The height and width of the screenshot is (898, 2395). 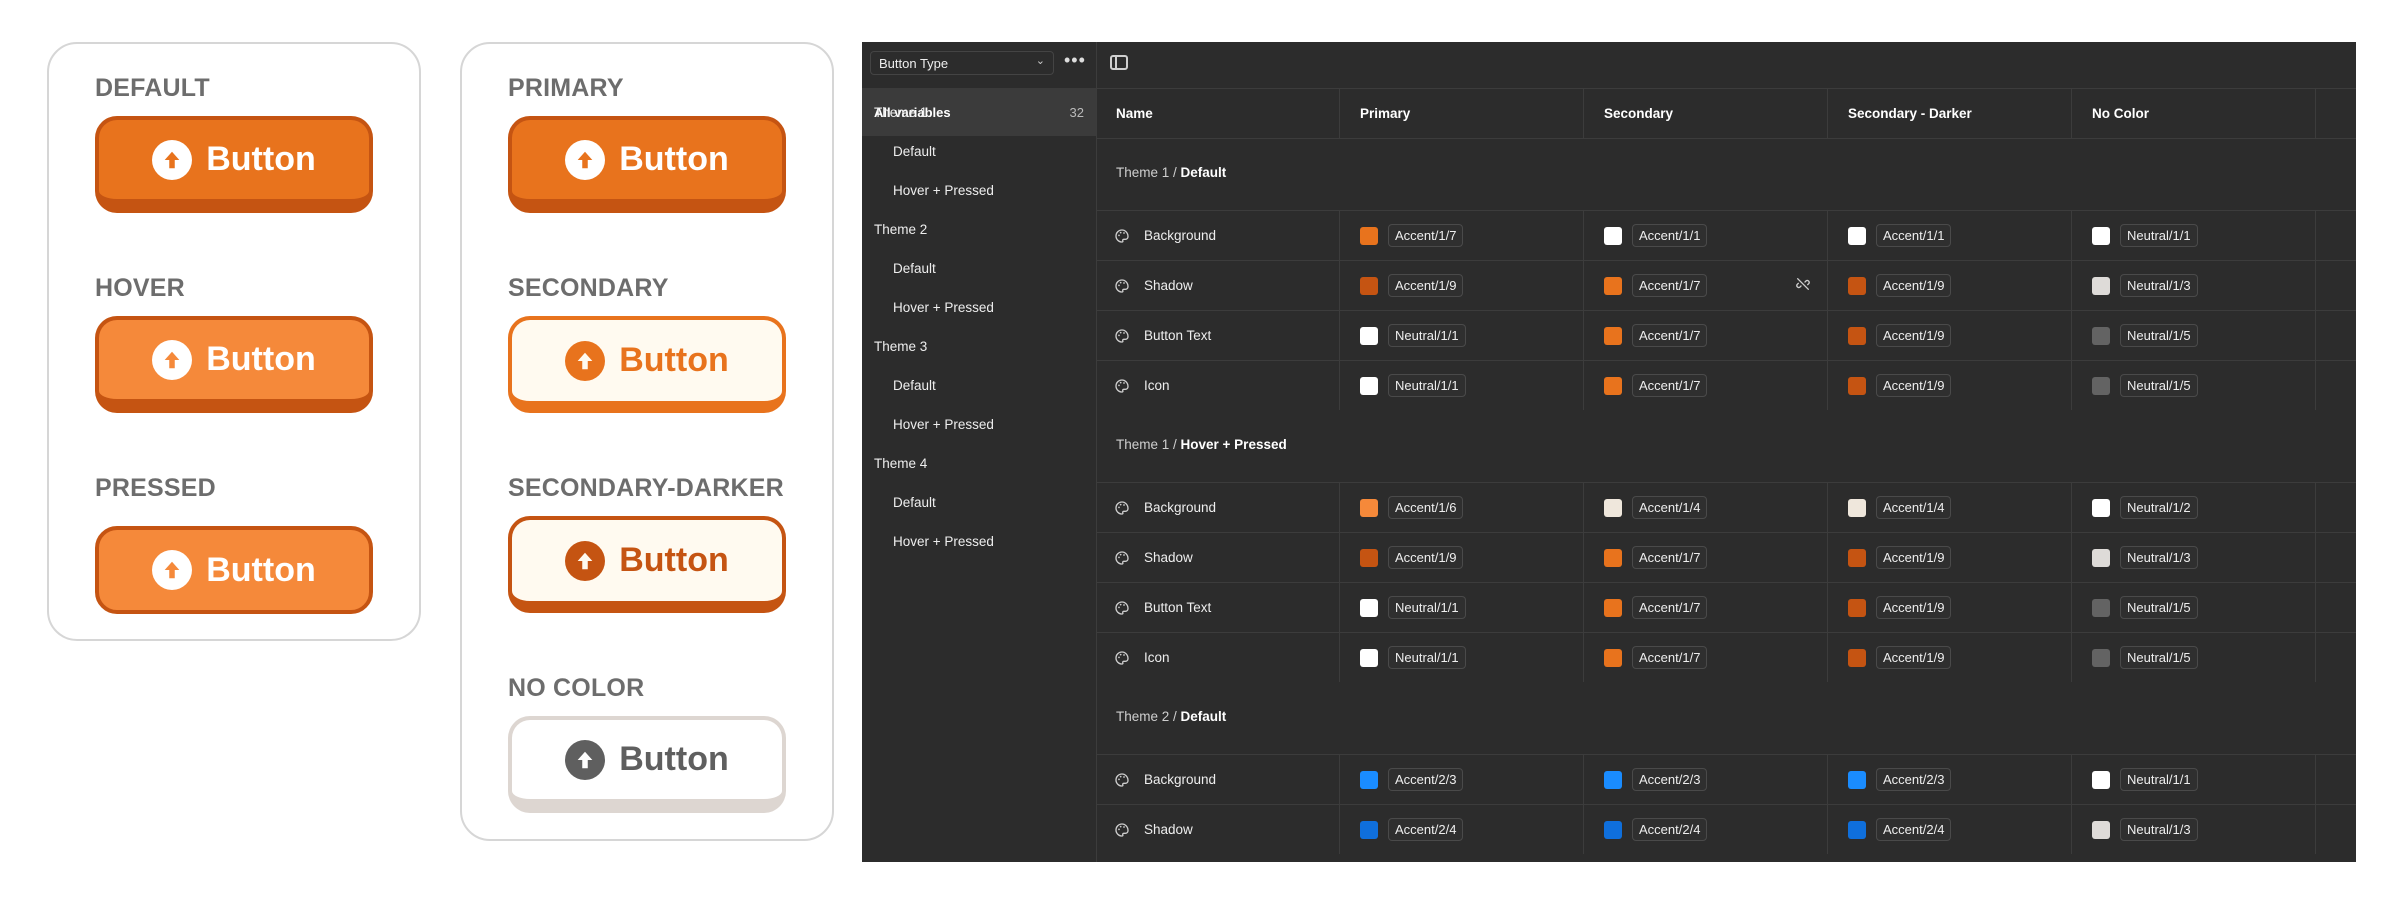 I want to click on default-button: Button, so click(x=234, y=164).